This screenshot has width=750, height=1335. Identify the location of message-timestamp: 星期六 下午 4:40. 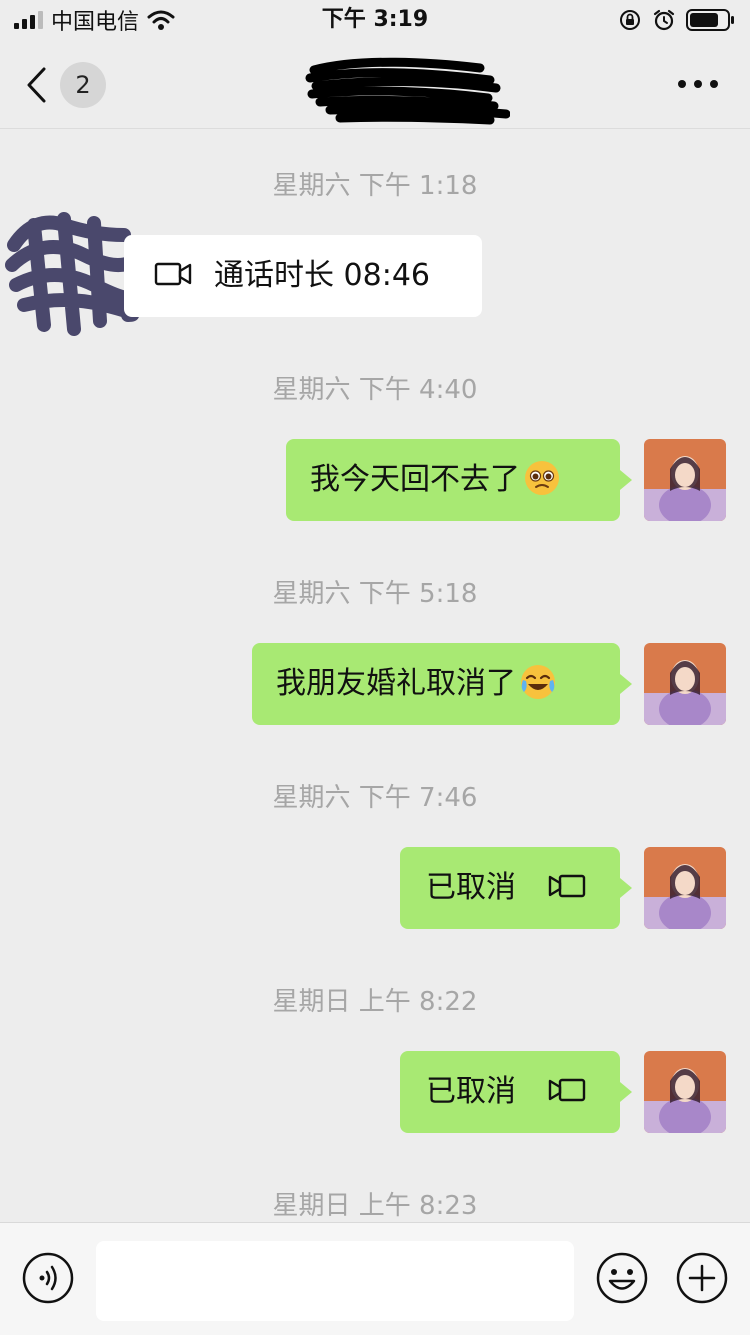
(375, 390).